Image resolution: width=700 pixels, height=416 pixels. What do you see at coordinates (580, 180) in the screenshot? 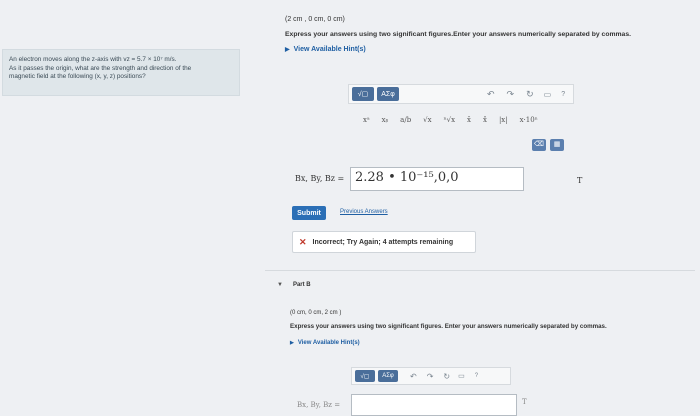
I see `part-a-unit: T` at bounding box center [580, 180].